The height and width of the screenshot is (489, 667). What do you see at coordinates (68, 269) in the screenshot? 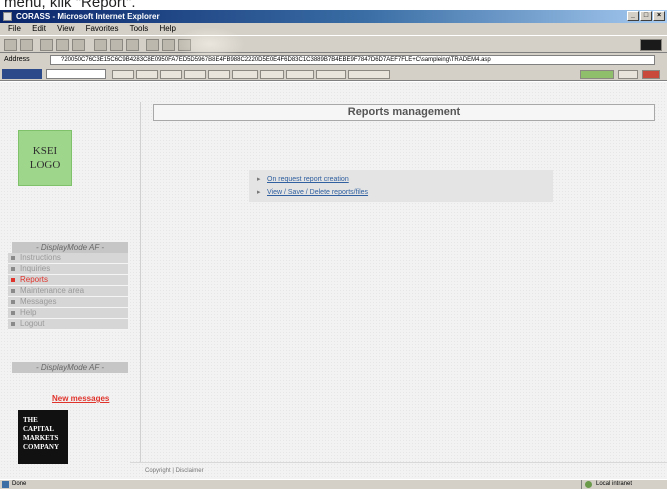
I see `nav-item-inquiries: Inquiries` at bounding box center [68, 269].